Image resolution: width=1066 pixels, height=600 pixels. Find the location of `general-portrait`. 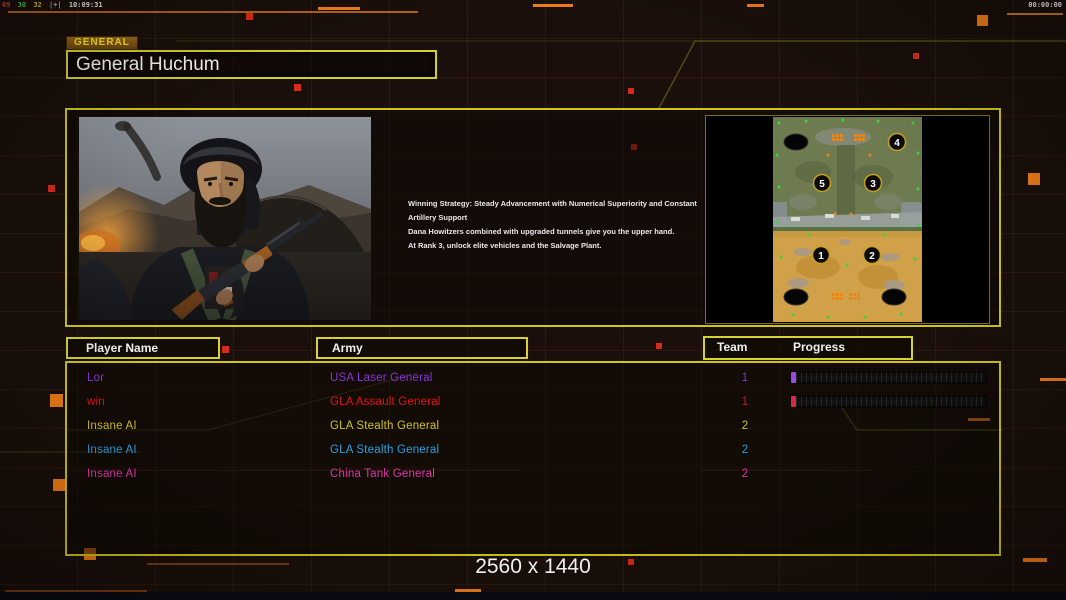

general-portrait is located at coordinates (213, 220).